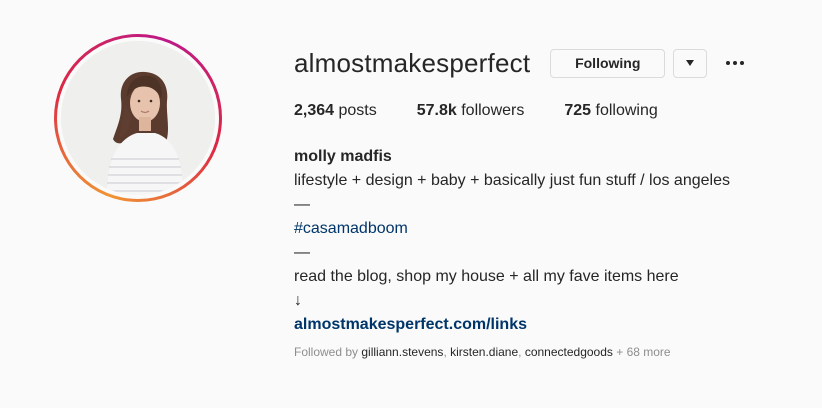  Describe the element at coordinates (578, 110) in the screenshot. I see `following-count: 725` at that location.